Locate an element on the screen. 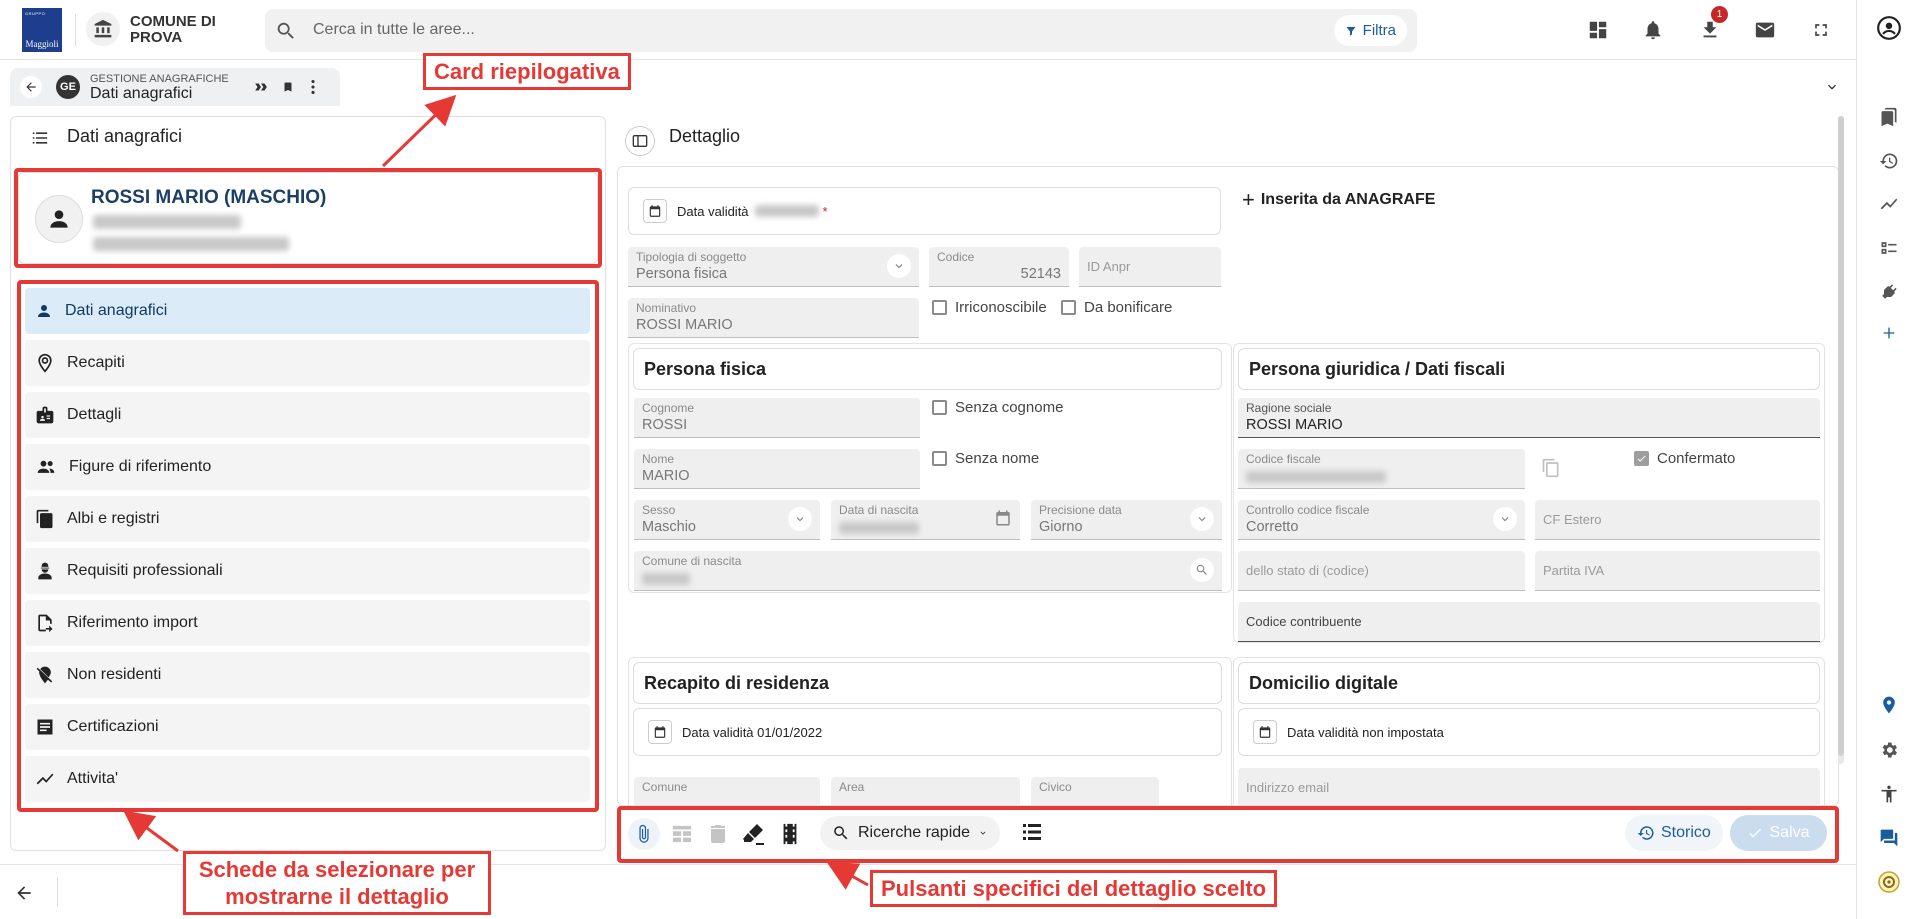  annotation-box-card is located at coordinates (308, 218).